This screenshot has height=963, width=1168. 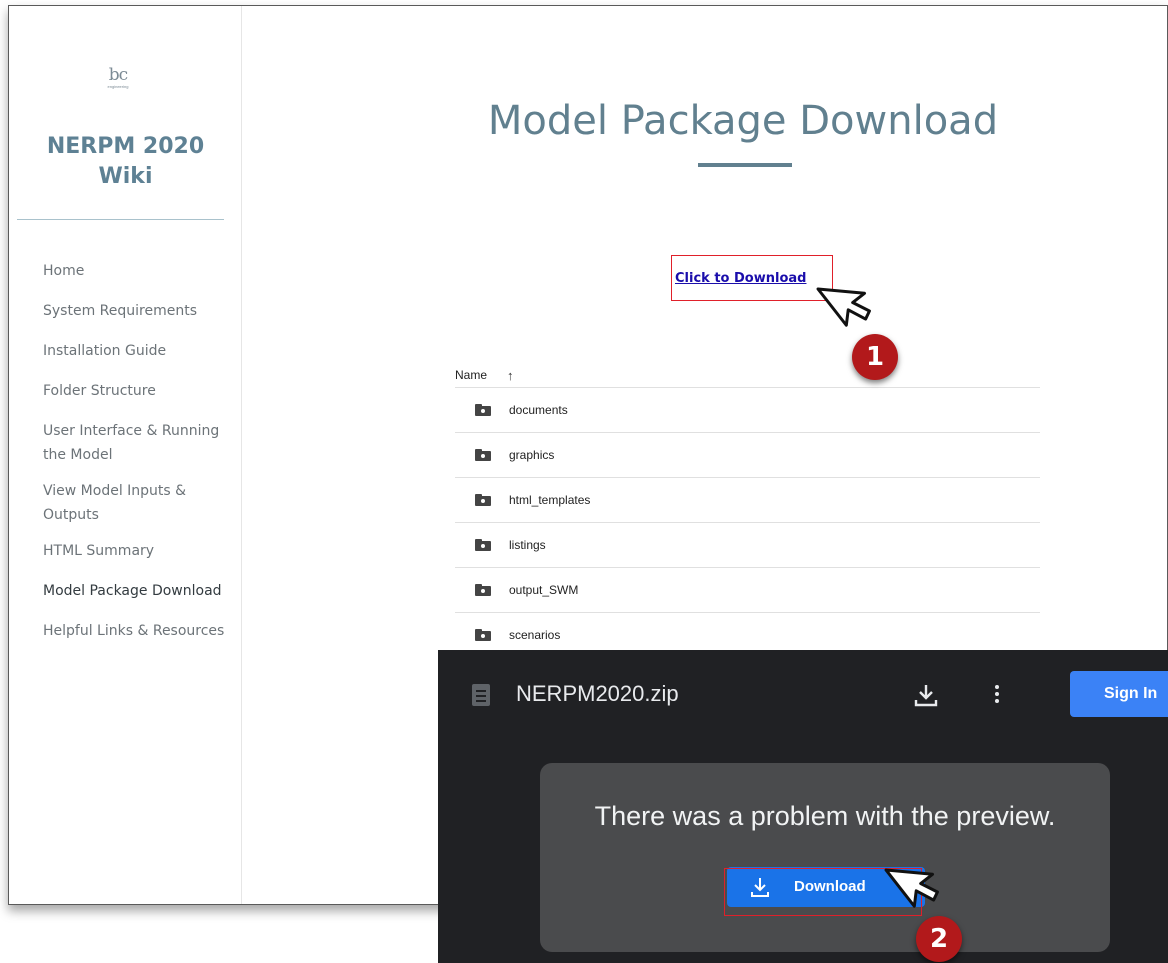 What do you see at coordinates (747, 455) in the screenshot?
I see `file-row: graphics` at bounding box center [747, 455].